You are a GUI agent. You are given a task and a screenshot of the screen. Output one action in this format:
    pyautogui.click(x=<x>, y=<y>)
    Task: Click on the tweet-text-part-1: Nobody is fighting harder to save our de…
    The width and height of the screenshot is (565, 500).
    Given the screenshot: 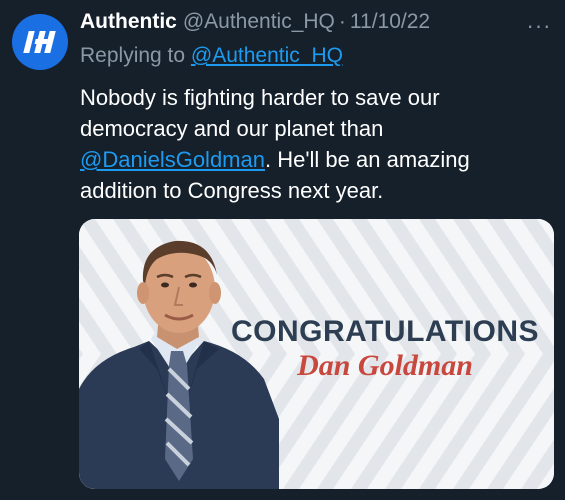 What is the action you would take?
    pyautogui.click(x=260, y=113)
    